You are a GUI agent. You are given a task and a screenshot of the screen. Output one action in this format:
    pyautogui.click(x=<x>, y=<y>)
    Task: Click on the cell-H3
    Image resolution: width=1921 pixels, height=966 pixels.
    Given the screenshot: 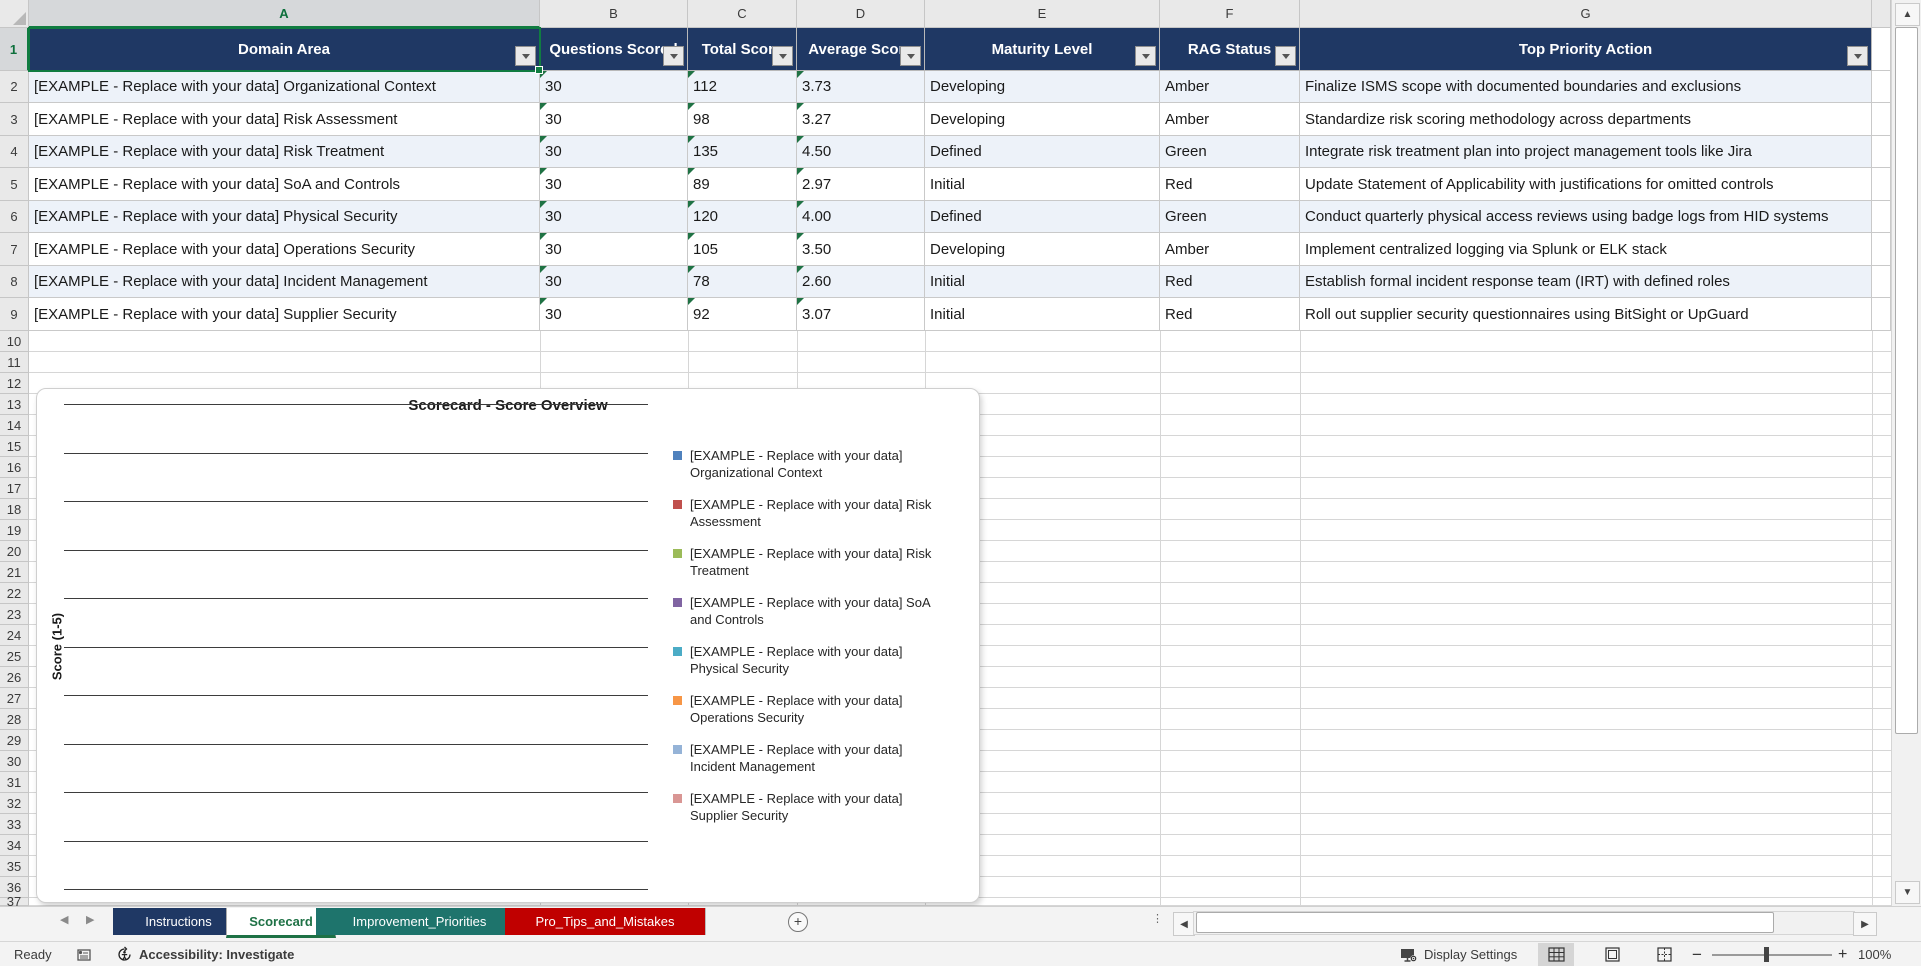 What is the action you would take?
    pyautogui.click(x=1881, y=119)
    